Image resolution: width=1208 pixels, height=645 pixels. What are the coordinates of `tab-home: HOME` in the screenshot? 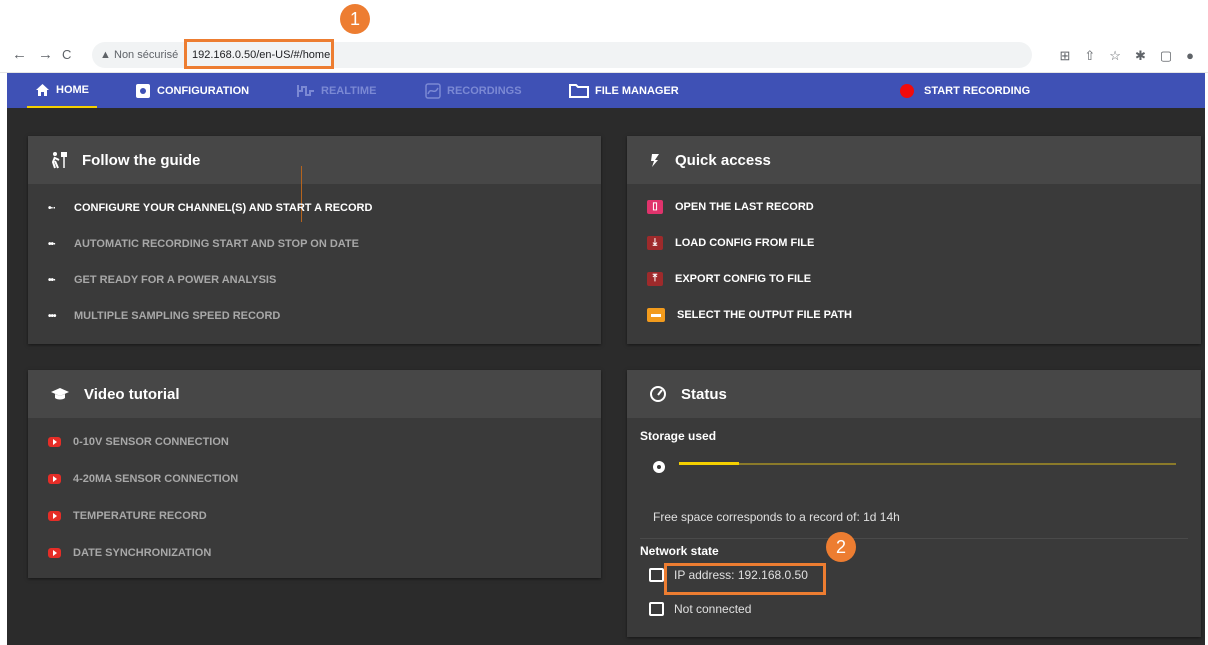 It's located at (62, 90).